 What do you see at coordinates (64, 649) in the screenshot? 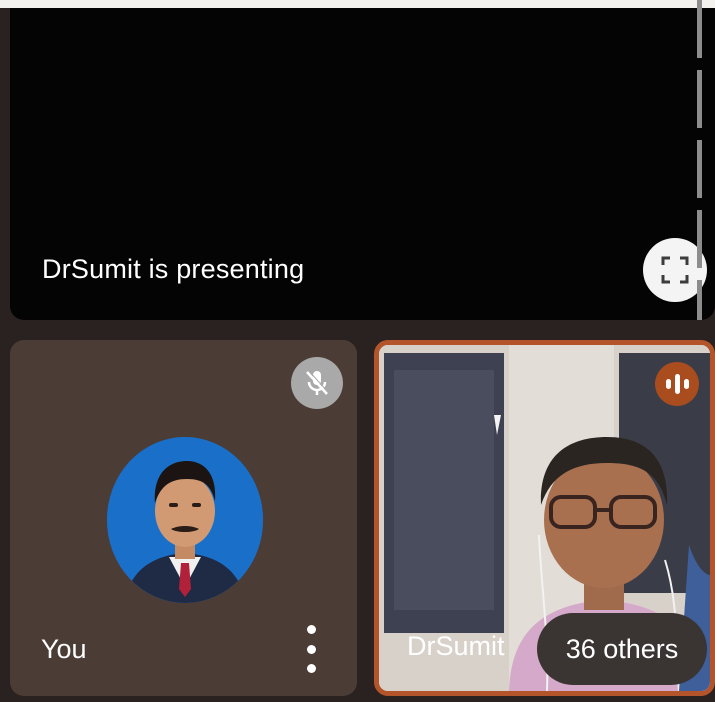
I see `self-name-label: You` at bounding box center [64, 649].